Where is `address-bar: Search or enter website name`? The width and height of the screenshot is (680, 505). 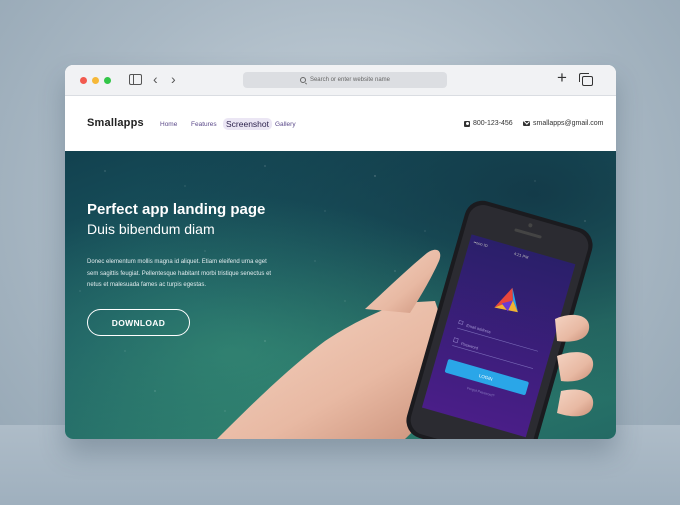
address-bar: Search or enter website name is located at coordinates (345, 80).